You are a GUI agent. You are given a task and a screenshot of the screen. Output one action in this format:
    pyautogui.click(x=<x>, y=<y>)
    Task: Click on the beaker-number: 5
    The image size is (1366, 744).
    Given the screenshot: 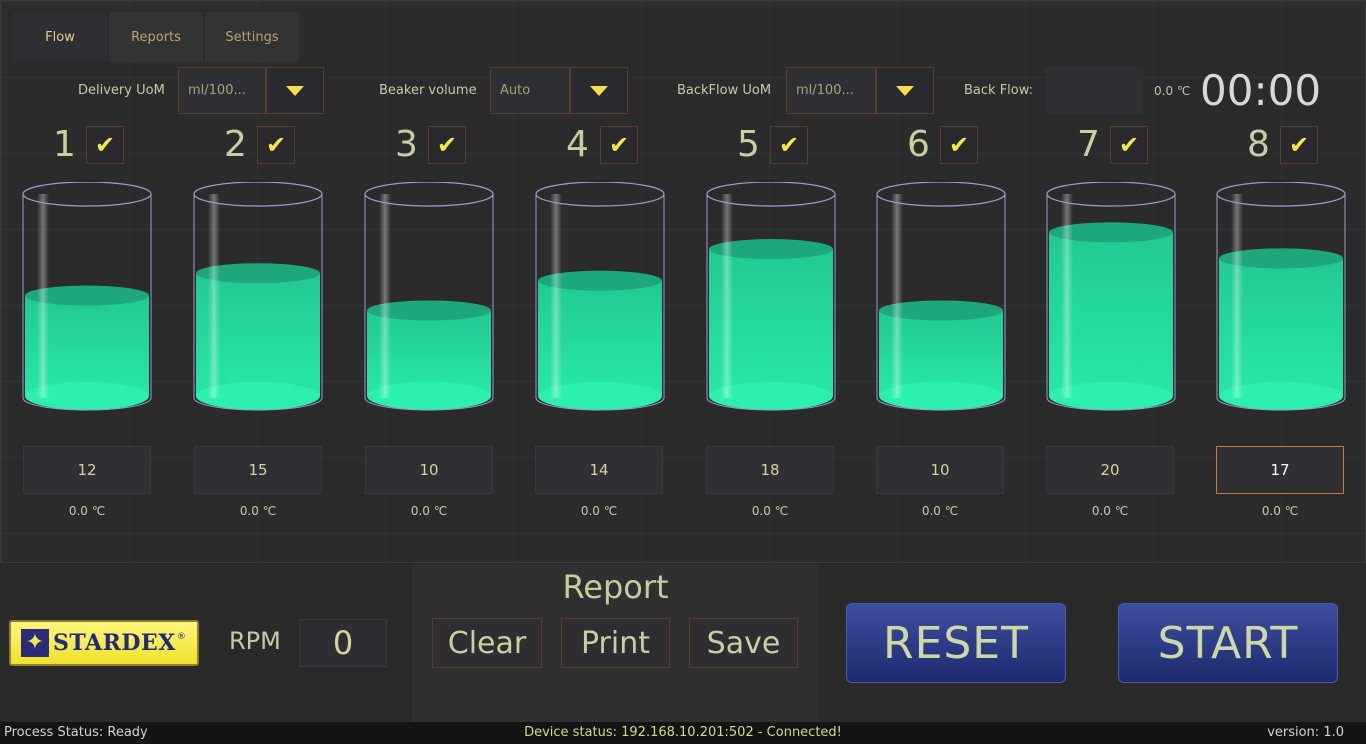 What is the action you would take?
    pyautogui.click(x=748, y=144)
    